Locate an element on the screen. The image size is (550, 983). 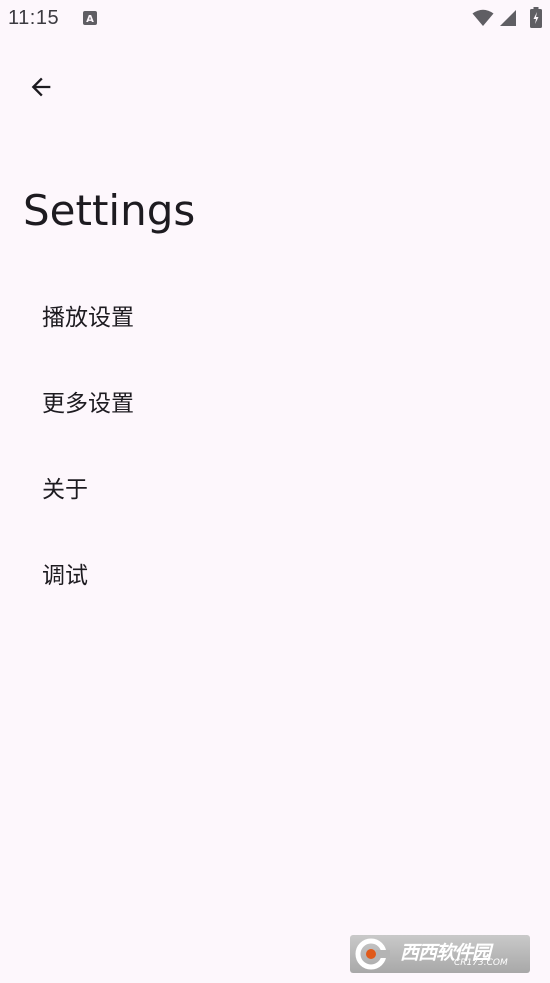
watermark-url: CR173.COM is located at coordinates (481, 963).